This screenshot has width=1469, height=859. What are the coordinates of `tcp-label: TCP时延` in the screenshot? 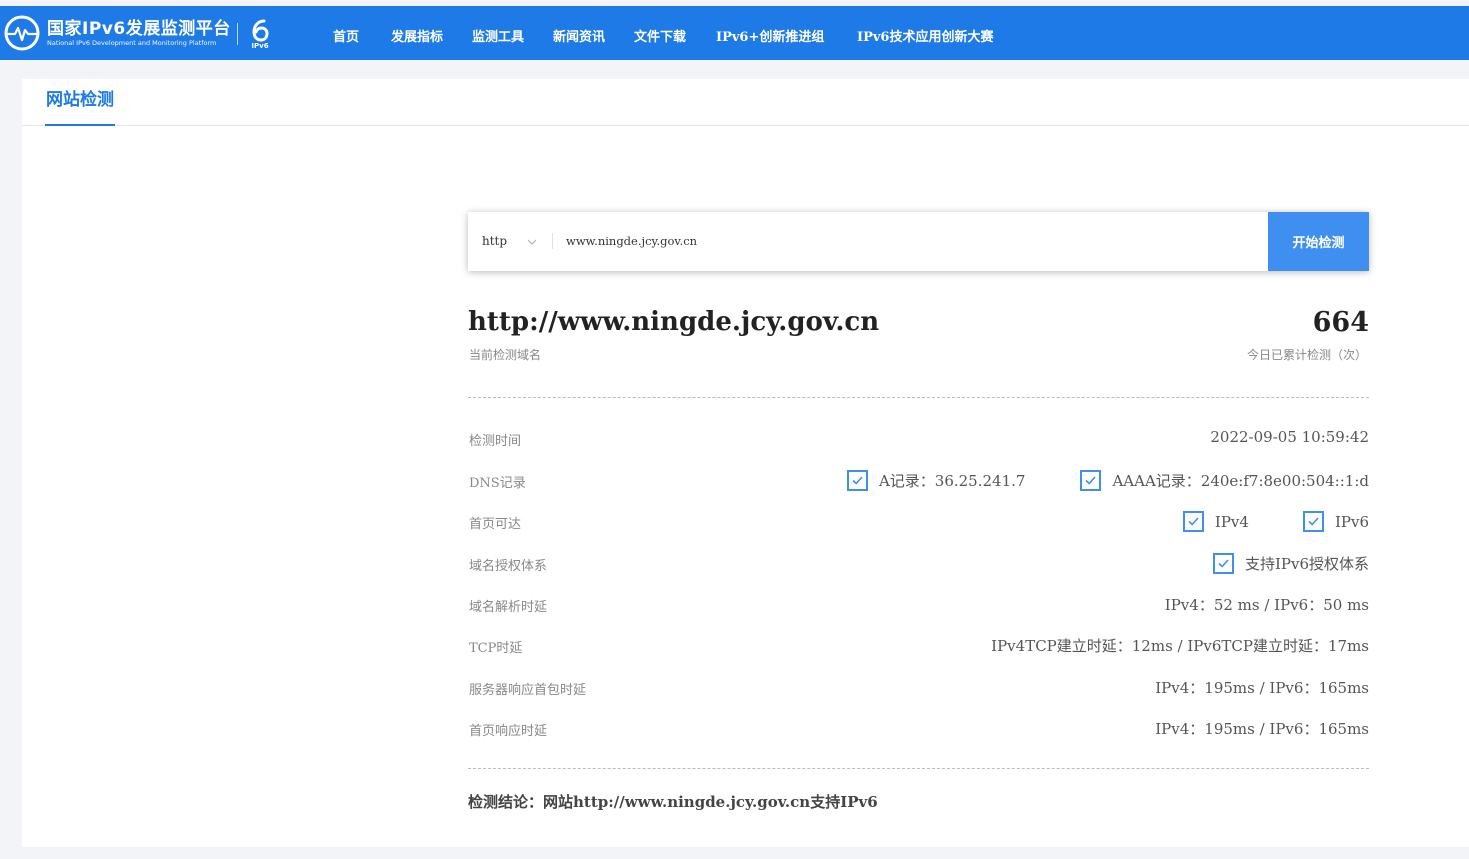 It's located at (496, 648).